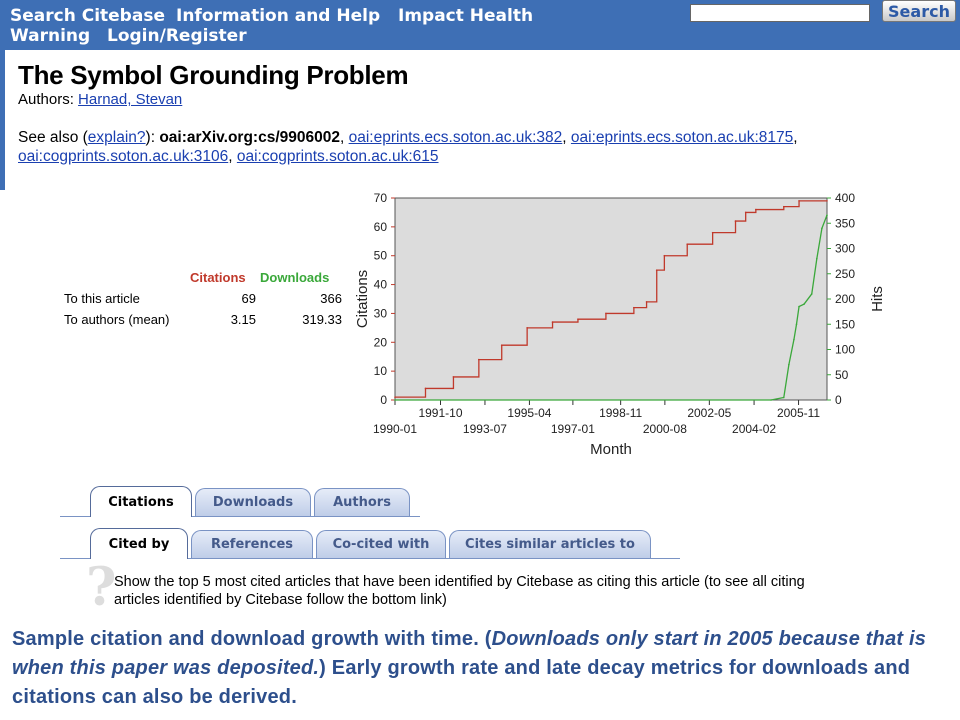 Image resolution: width=960 pixels, height=720 pixels. I want to click on page-title: The Symbol Grounding Problem, so click(213, 75).